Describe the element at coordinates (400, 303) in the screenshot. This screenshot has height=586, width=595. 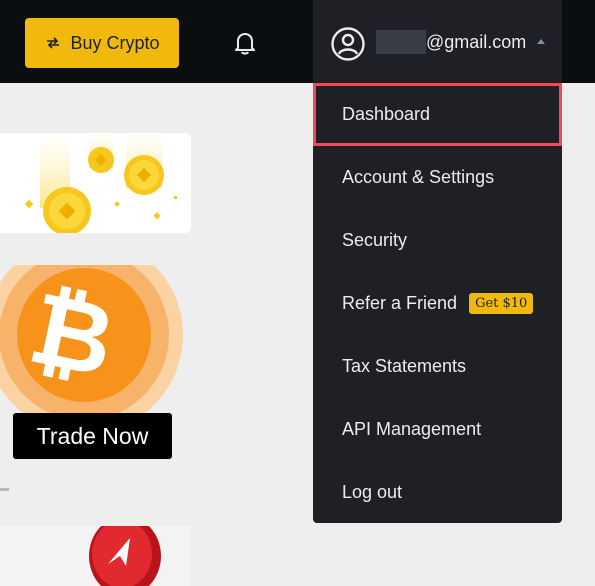
I see `menu-item-label: Refer a Friend` at that location.